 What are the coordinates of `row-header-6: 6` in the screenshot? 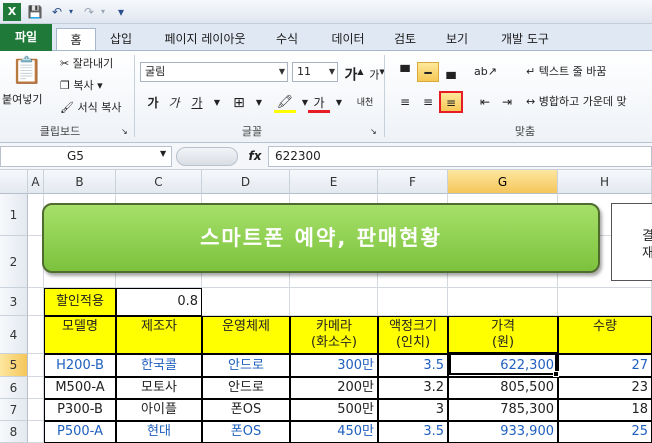 It's located at (14, 388).